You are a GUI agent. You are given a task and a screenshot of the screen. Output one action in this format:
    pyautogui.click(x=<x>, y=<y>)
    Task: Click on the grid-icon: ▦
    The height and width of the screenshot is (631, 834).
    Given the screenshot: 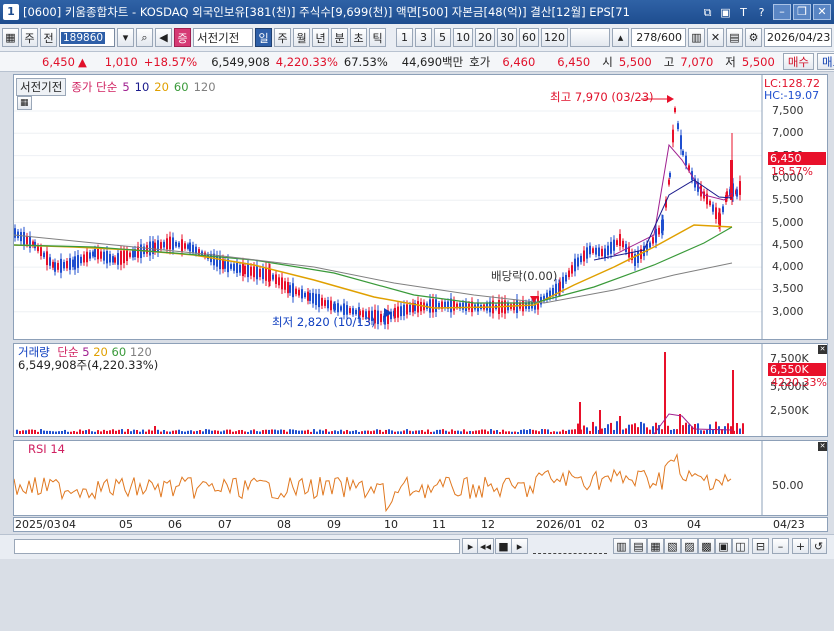 What is the action you would take?
    pyautogui.click(x=10, y=37)
    